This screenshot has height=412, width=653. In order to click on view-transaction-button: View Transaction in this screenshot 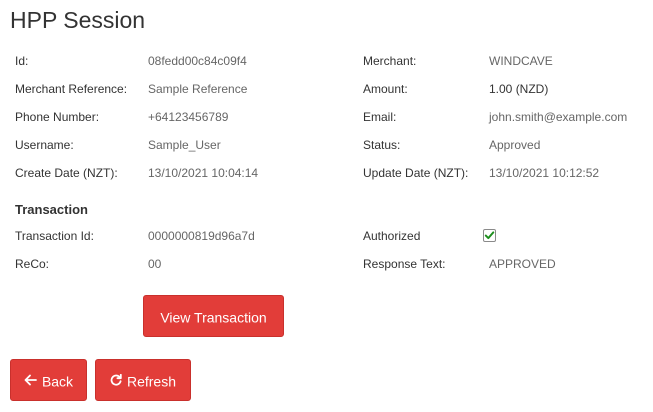, I will do `click(213, 316)`.